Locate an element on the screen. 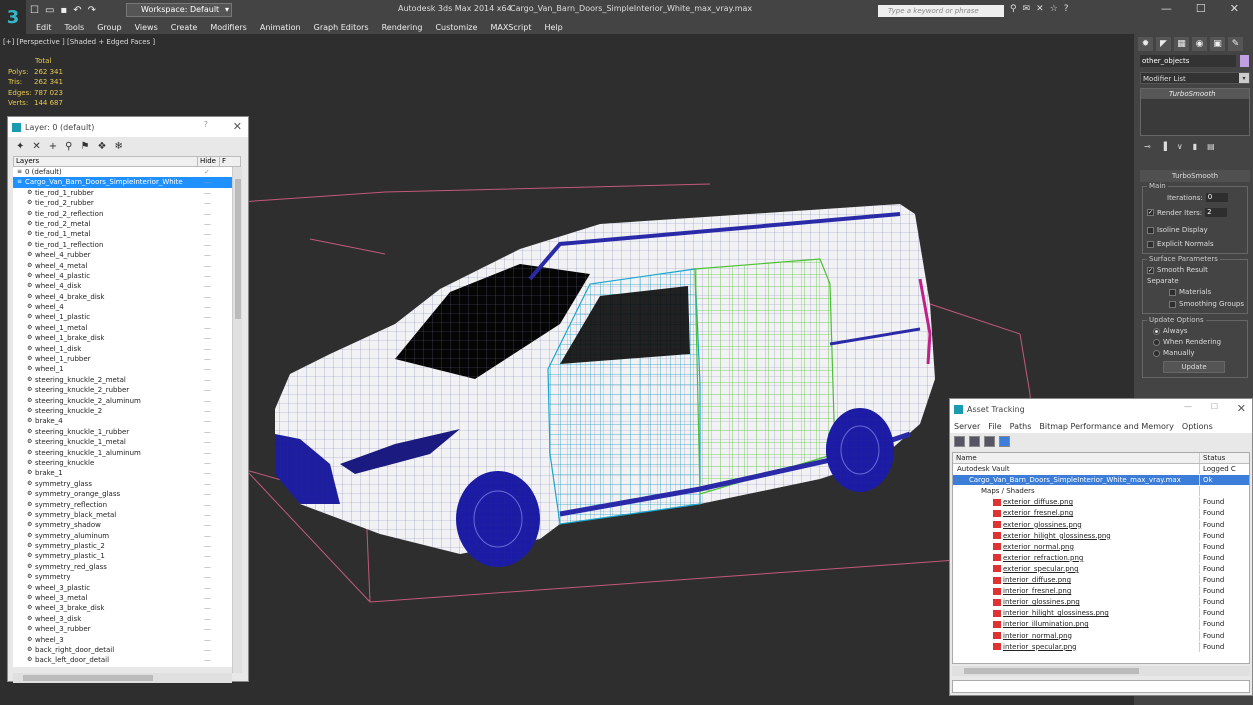 The image size is (1253, 705). layer-row: ⚙ wheel_1_rubber — is located at coordinates (122, 359).